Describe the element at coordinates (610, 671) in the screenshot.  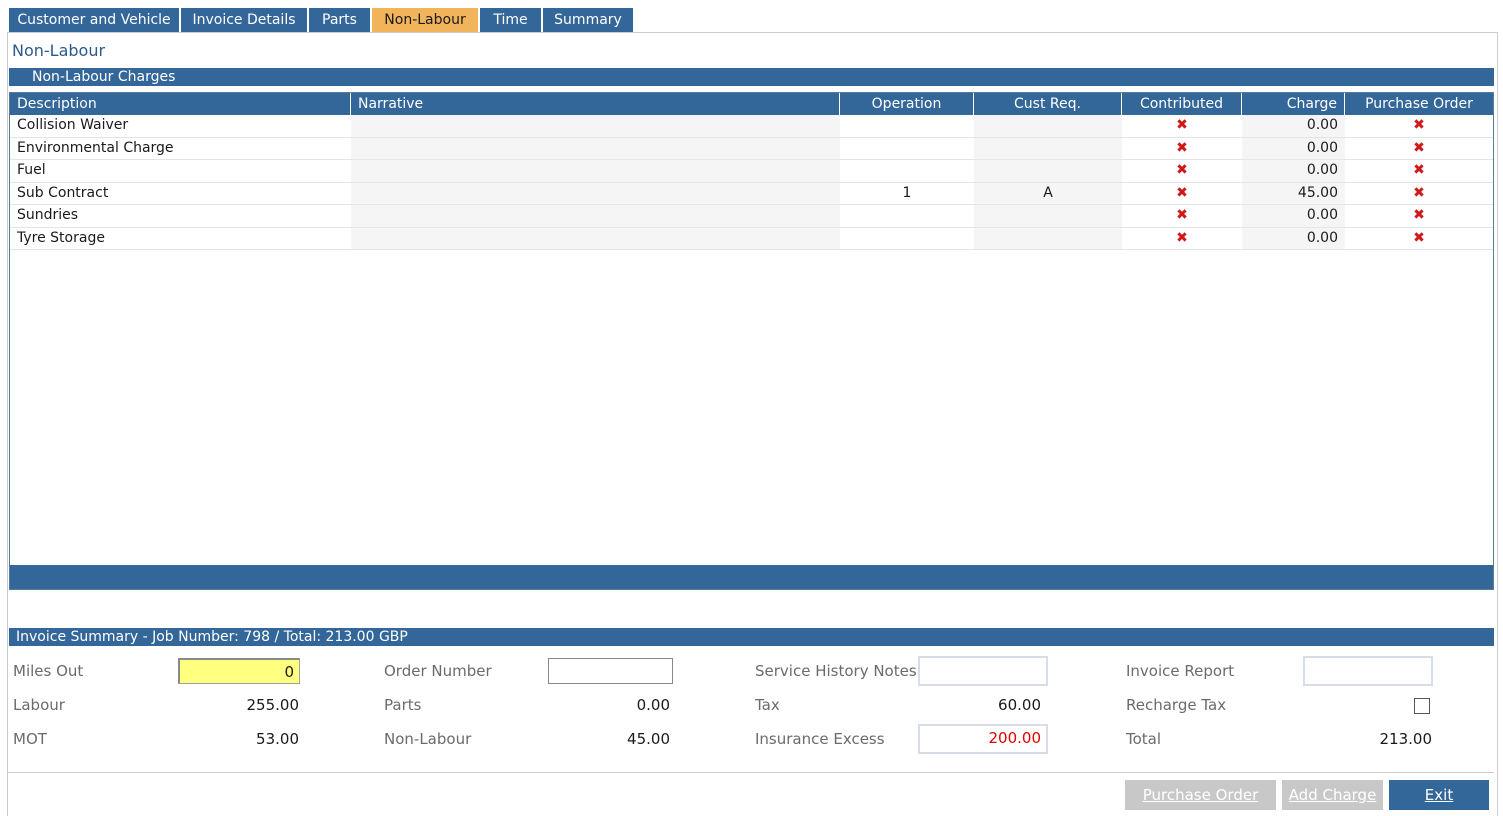
I see `order-number-input` at that location.